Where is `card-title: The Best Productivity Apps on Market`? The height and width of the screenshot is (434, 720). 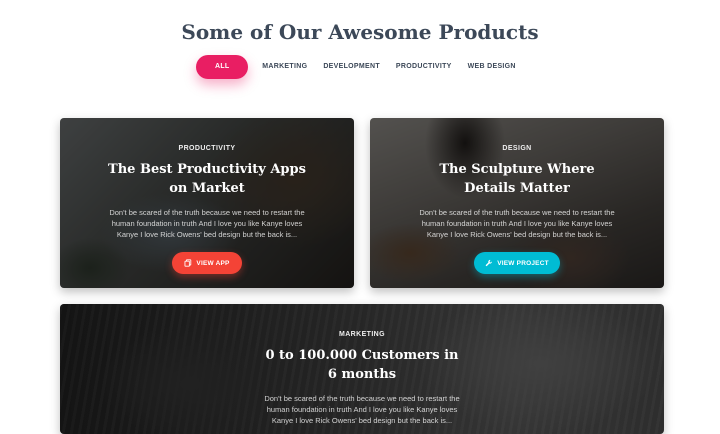 card-title: The Best Productivity Apps on Market is located at coordinates (207, 179).